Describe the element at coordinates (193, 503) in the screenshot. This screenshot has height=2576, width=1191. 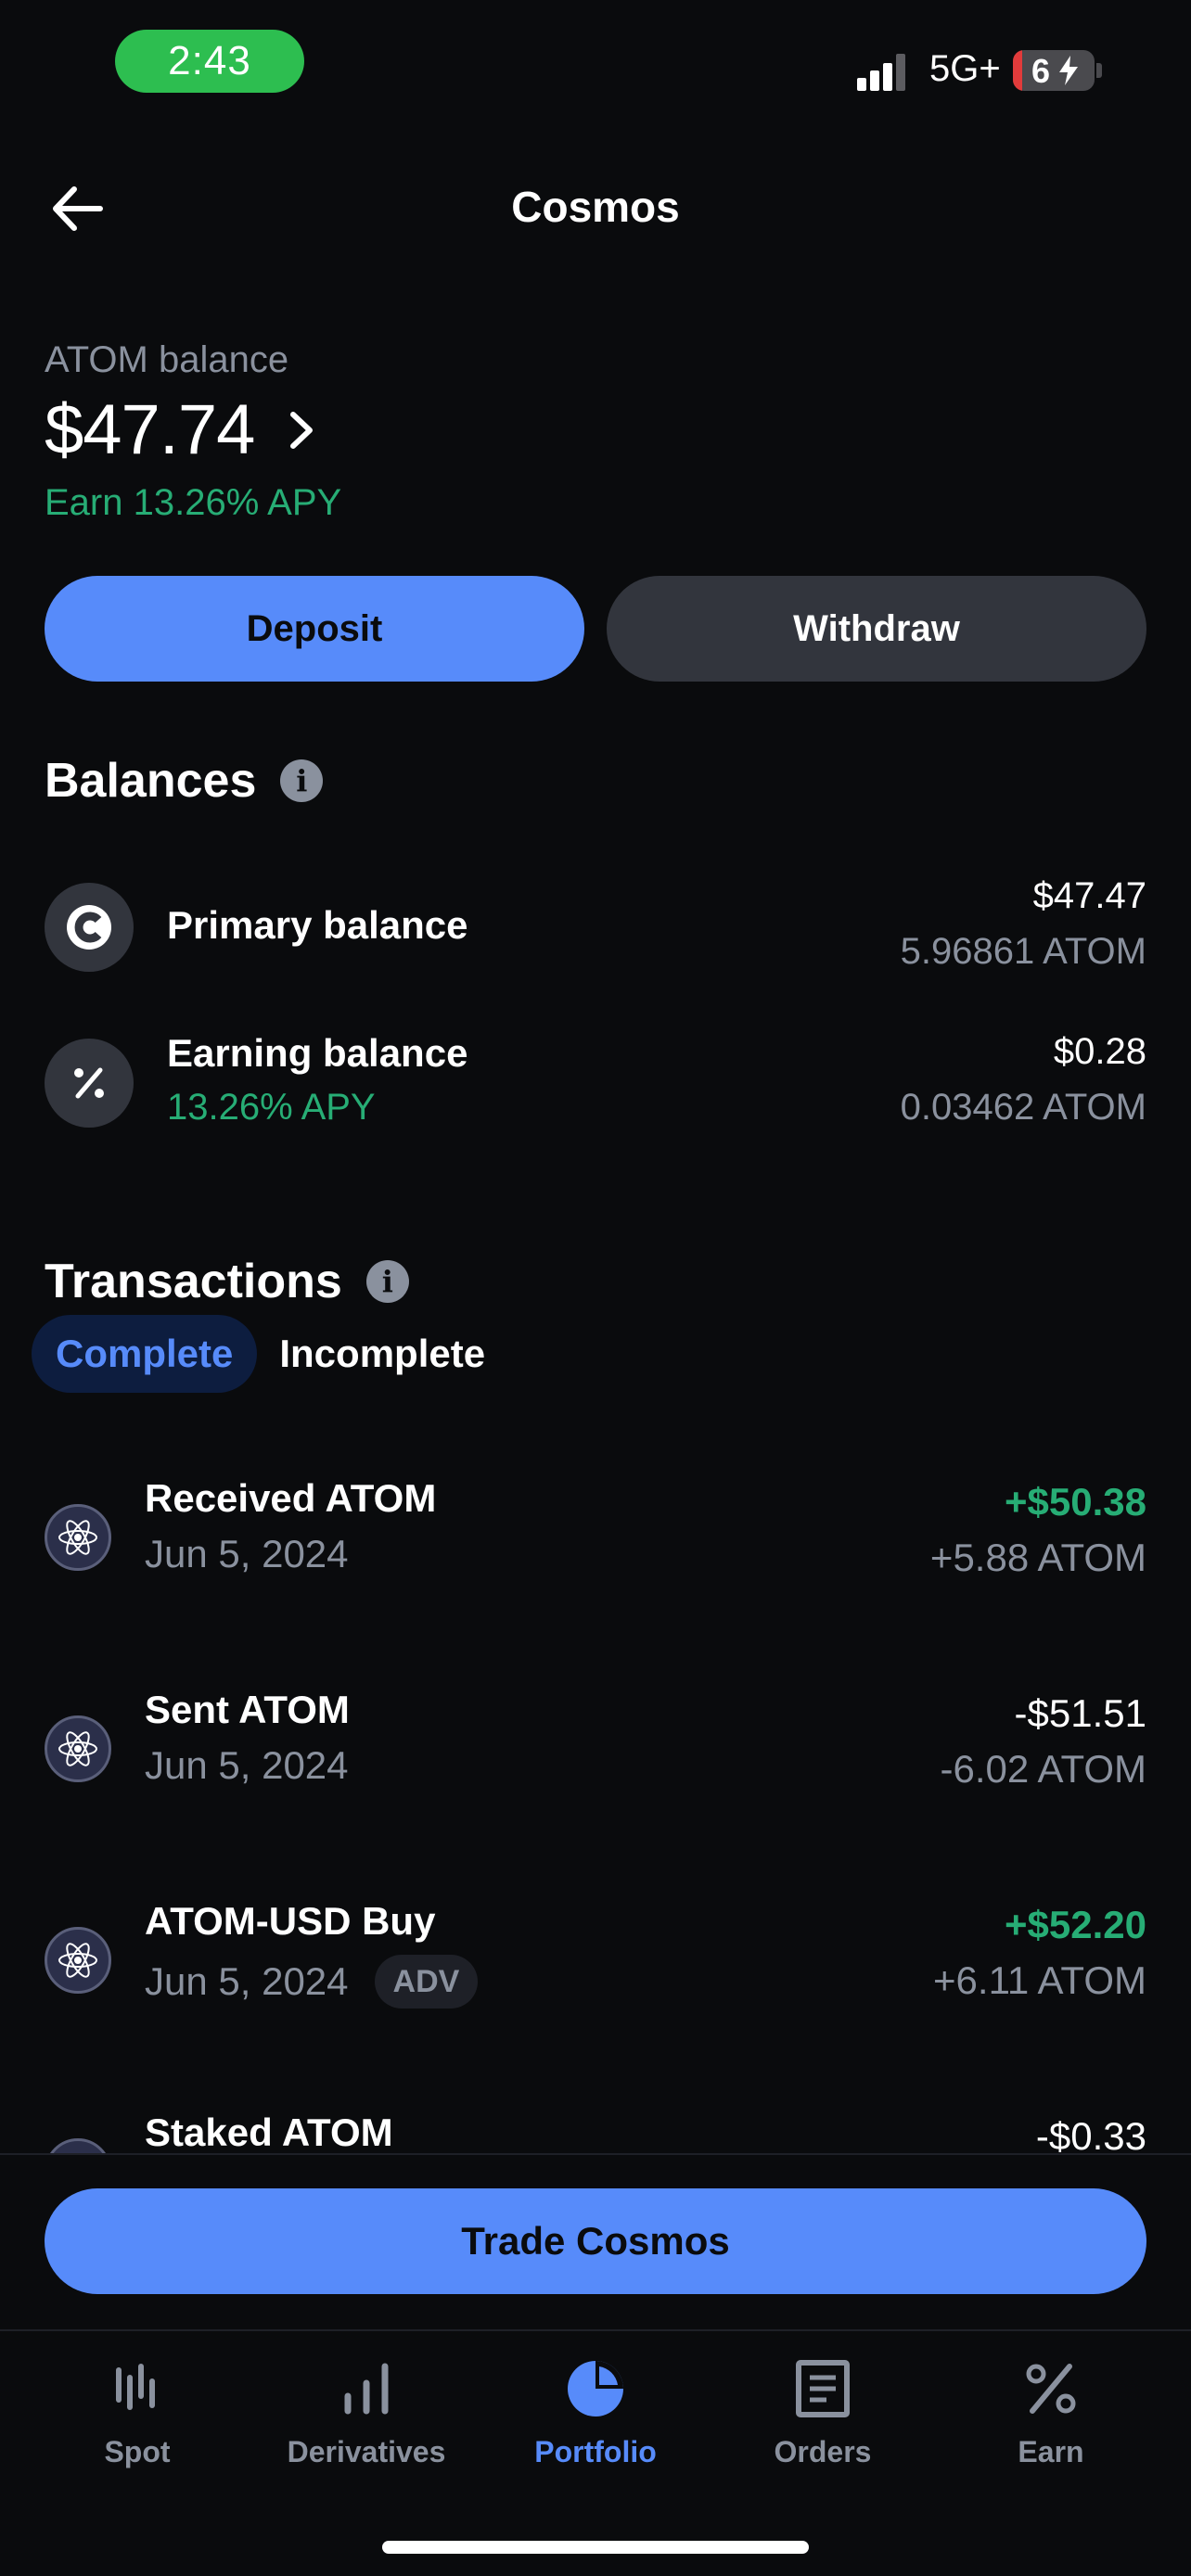
I see `earn-apy-link: Earn 13.26% APY` at that location.